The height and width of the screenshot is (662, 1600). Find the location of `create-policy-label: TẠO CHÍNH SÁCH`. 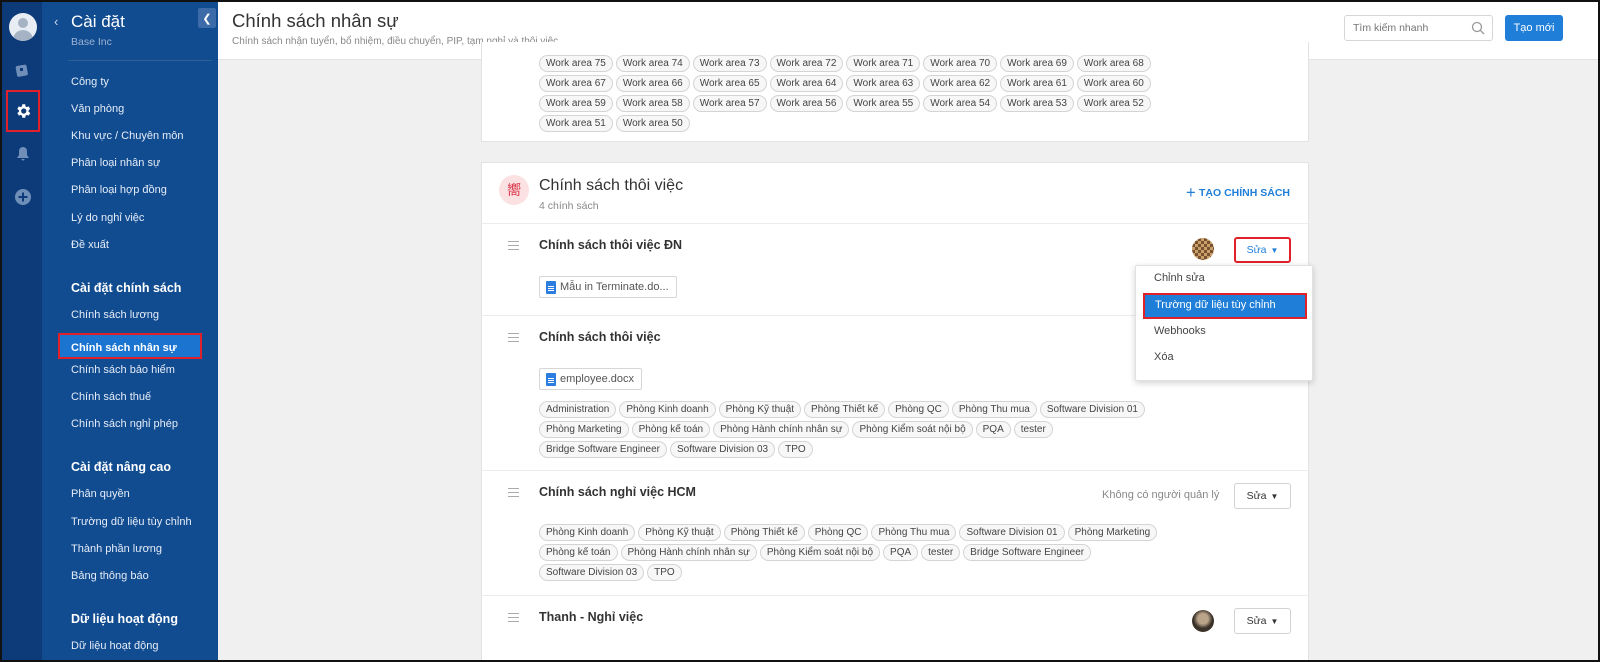

create-policy-label: TẠO CHÍNH SÁCH is located at coordinates (1244, 193).